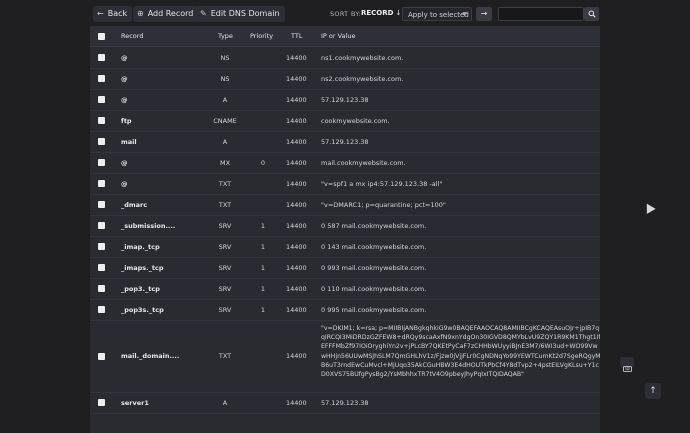 The image size is (690, 433). Describe the element at coordinates (225, 36) in the screenshot. I see `column-header-type: Type` at that location.